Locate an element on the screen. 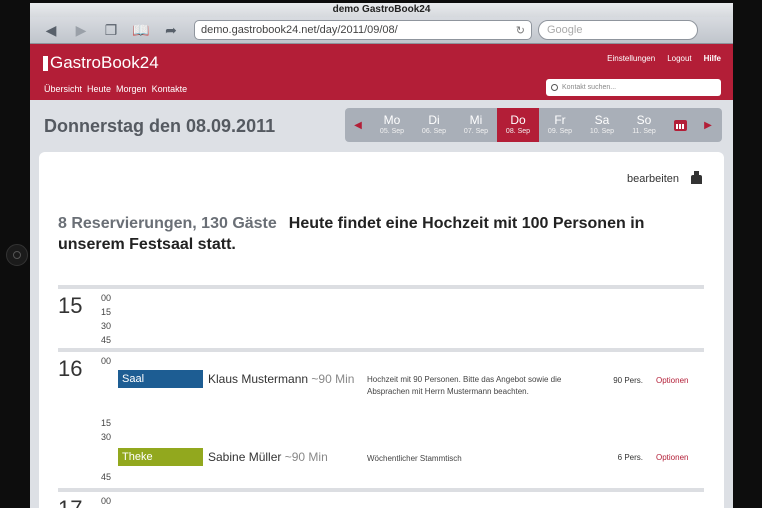  logo: GastroBook24 is located at coordinates (101, 63).